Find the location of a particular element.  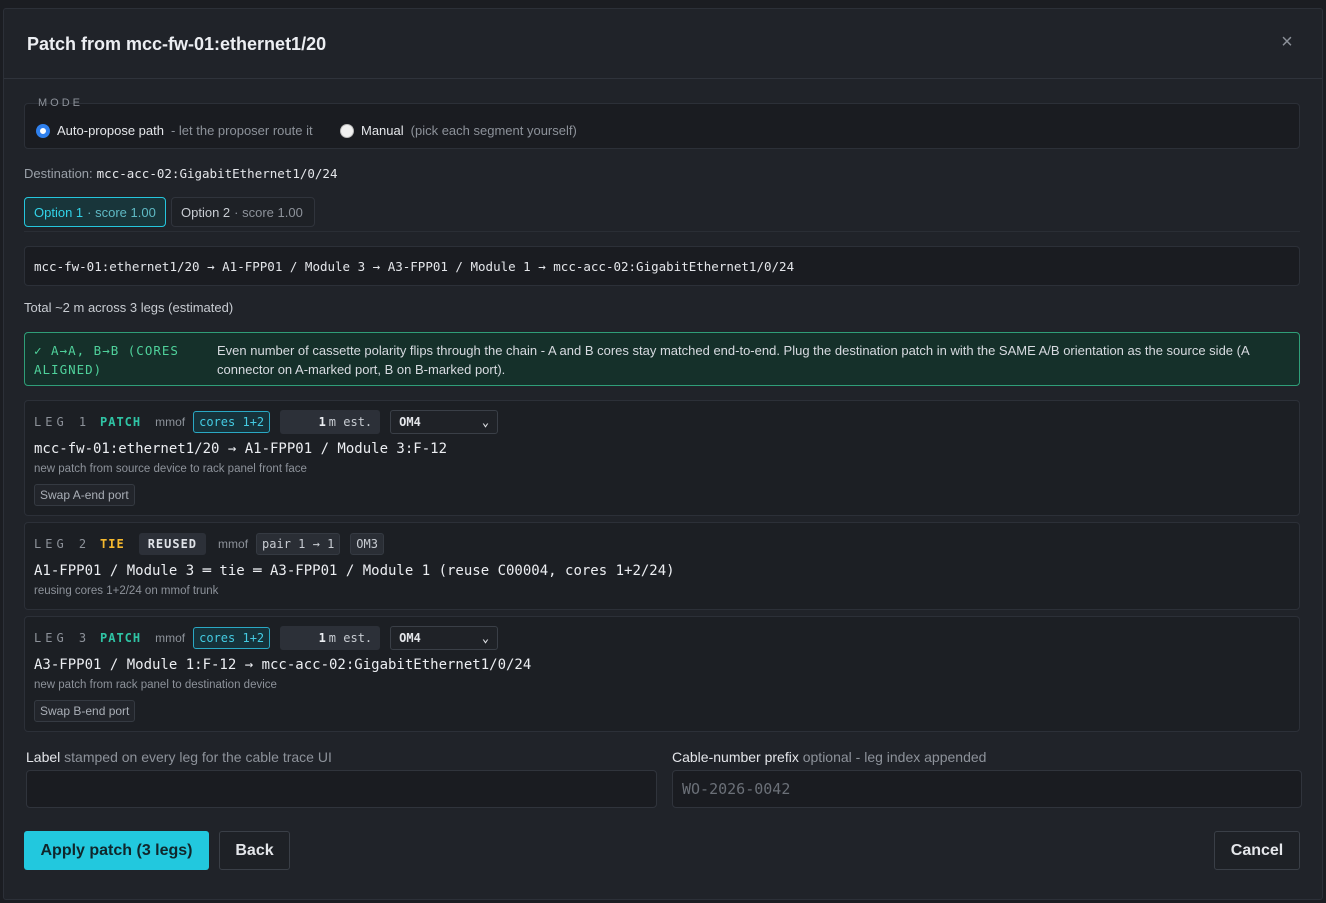

prefix-field-hint: optional - leg index appended is located at coordinates (894, 757).